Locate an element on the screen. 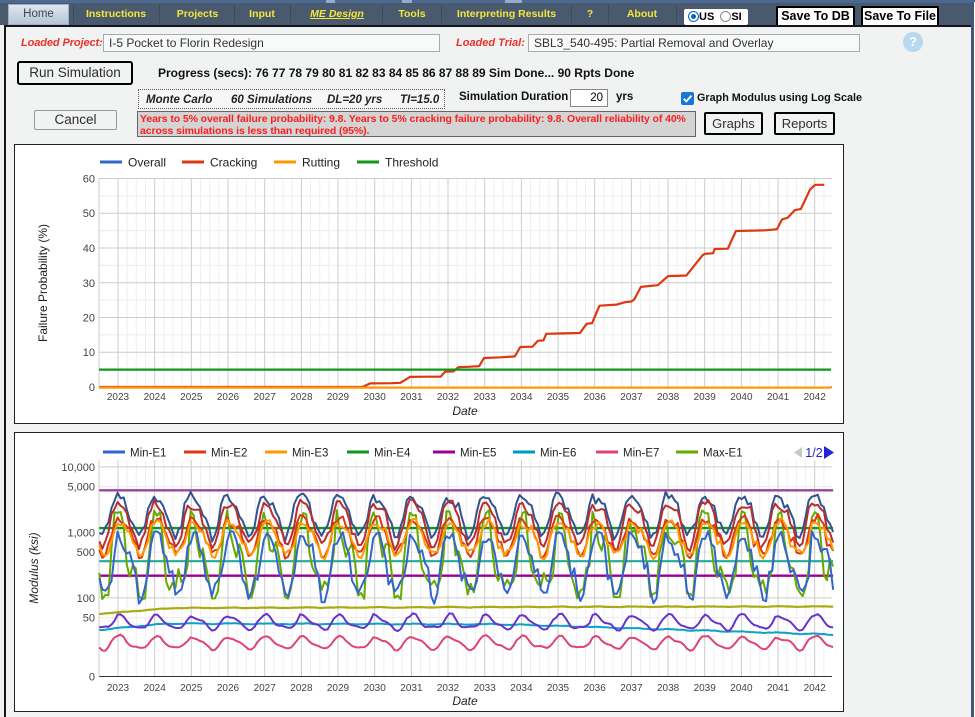 This screenshot has width=975, height=717. svg-text: Threshold is located at coordinates (411, 163).